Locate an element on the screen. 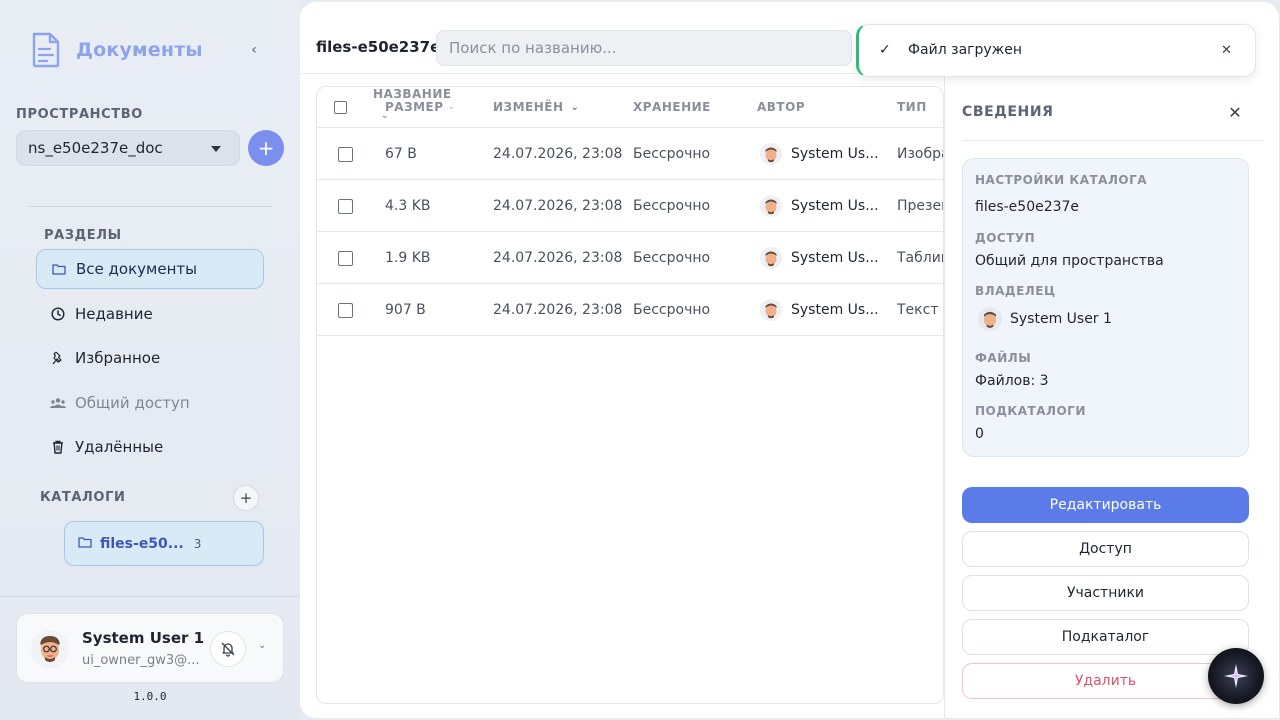 This screenshot has height=720, width=1280. namespace-select: ns_e50e237e_doc is located at coordinates (128, 148).